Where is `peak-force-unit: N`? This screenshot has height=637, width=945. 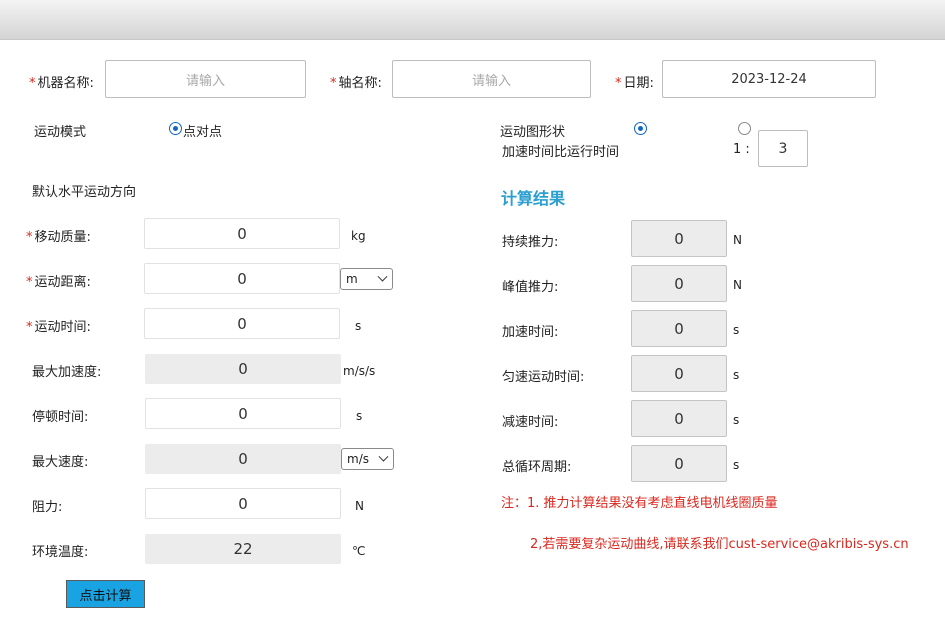 peak-force-unit: N is located at coordinates (737, 285).